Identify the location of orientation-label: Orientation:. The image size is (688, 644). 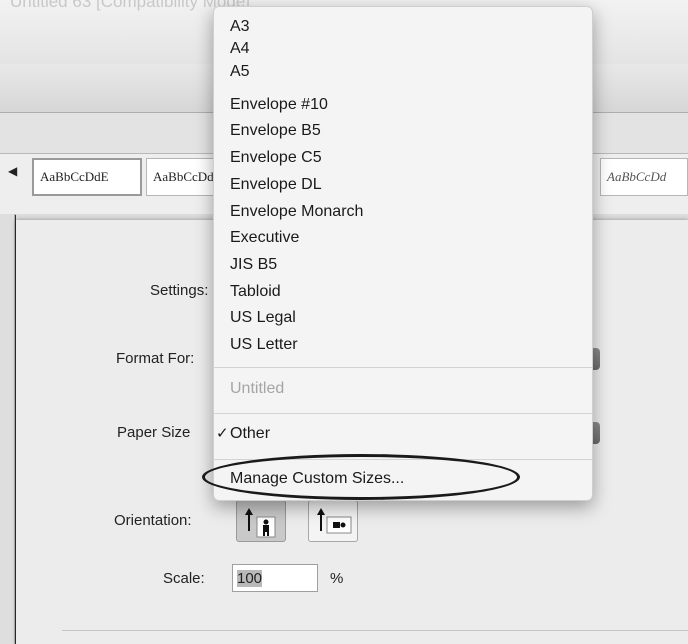
(153, 520).